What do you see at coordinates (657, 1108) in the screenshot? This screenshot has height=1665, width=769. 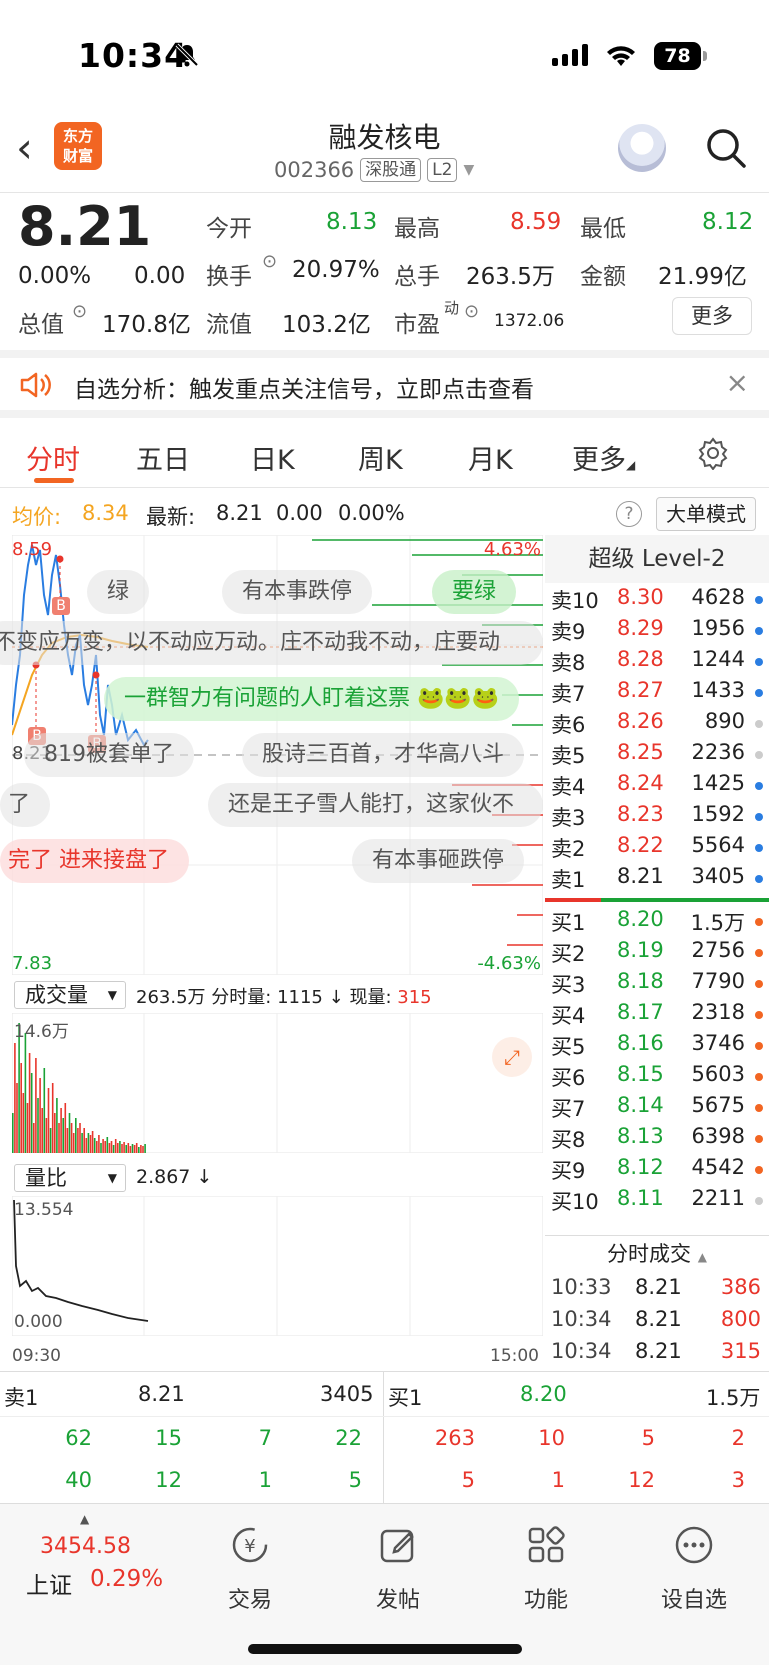 I see `bid-row: 买7 8.14 5675` at bounding box center [657, 1108].